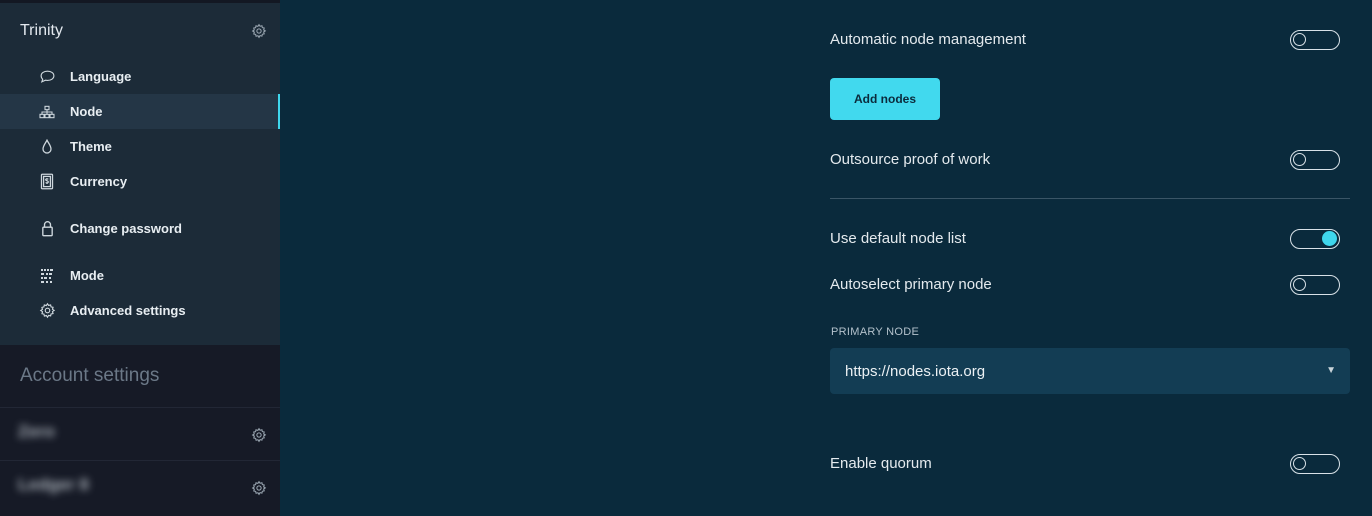 This screenshot has width=1372, height=516. I want to click on enable-quorum-label: Enable quorum, so click(881, 463).